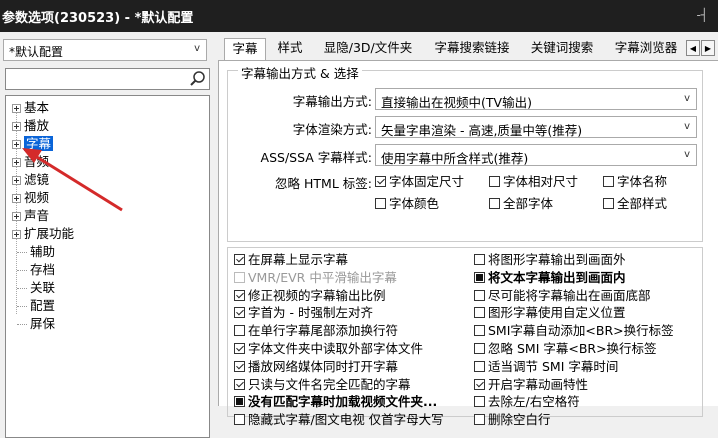 The height and width of the screenshot is (438, 718). I want to click on search-input, so click(98, 80).